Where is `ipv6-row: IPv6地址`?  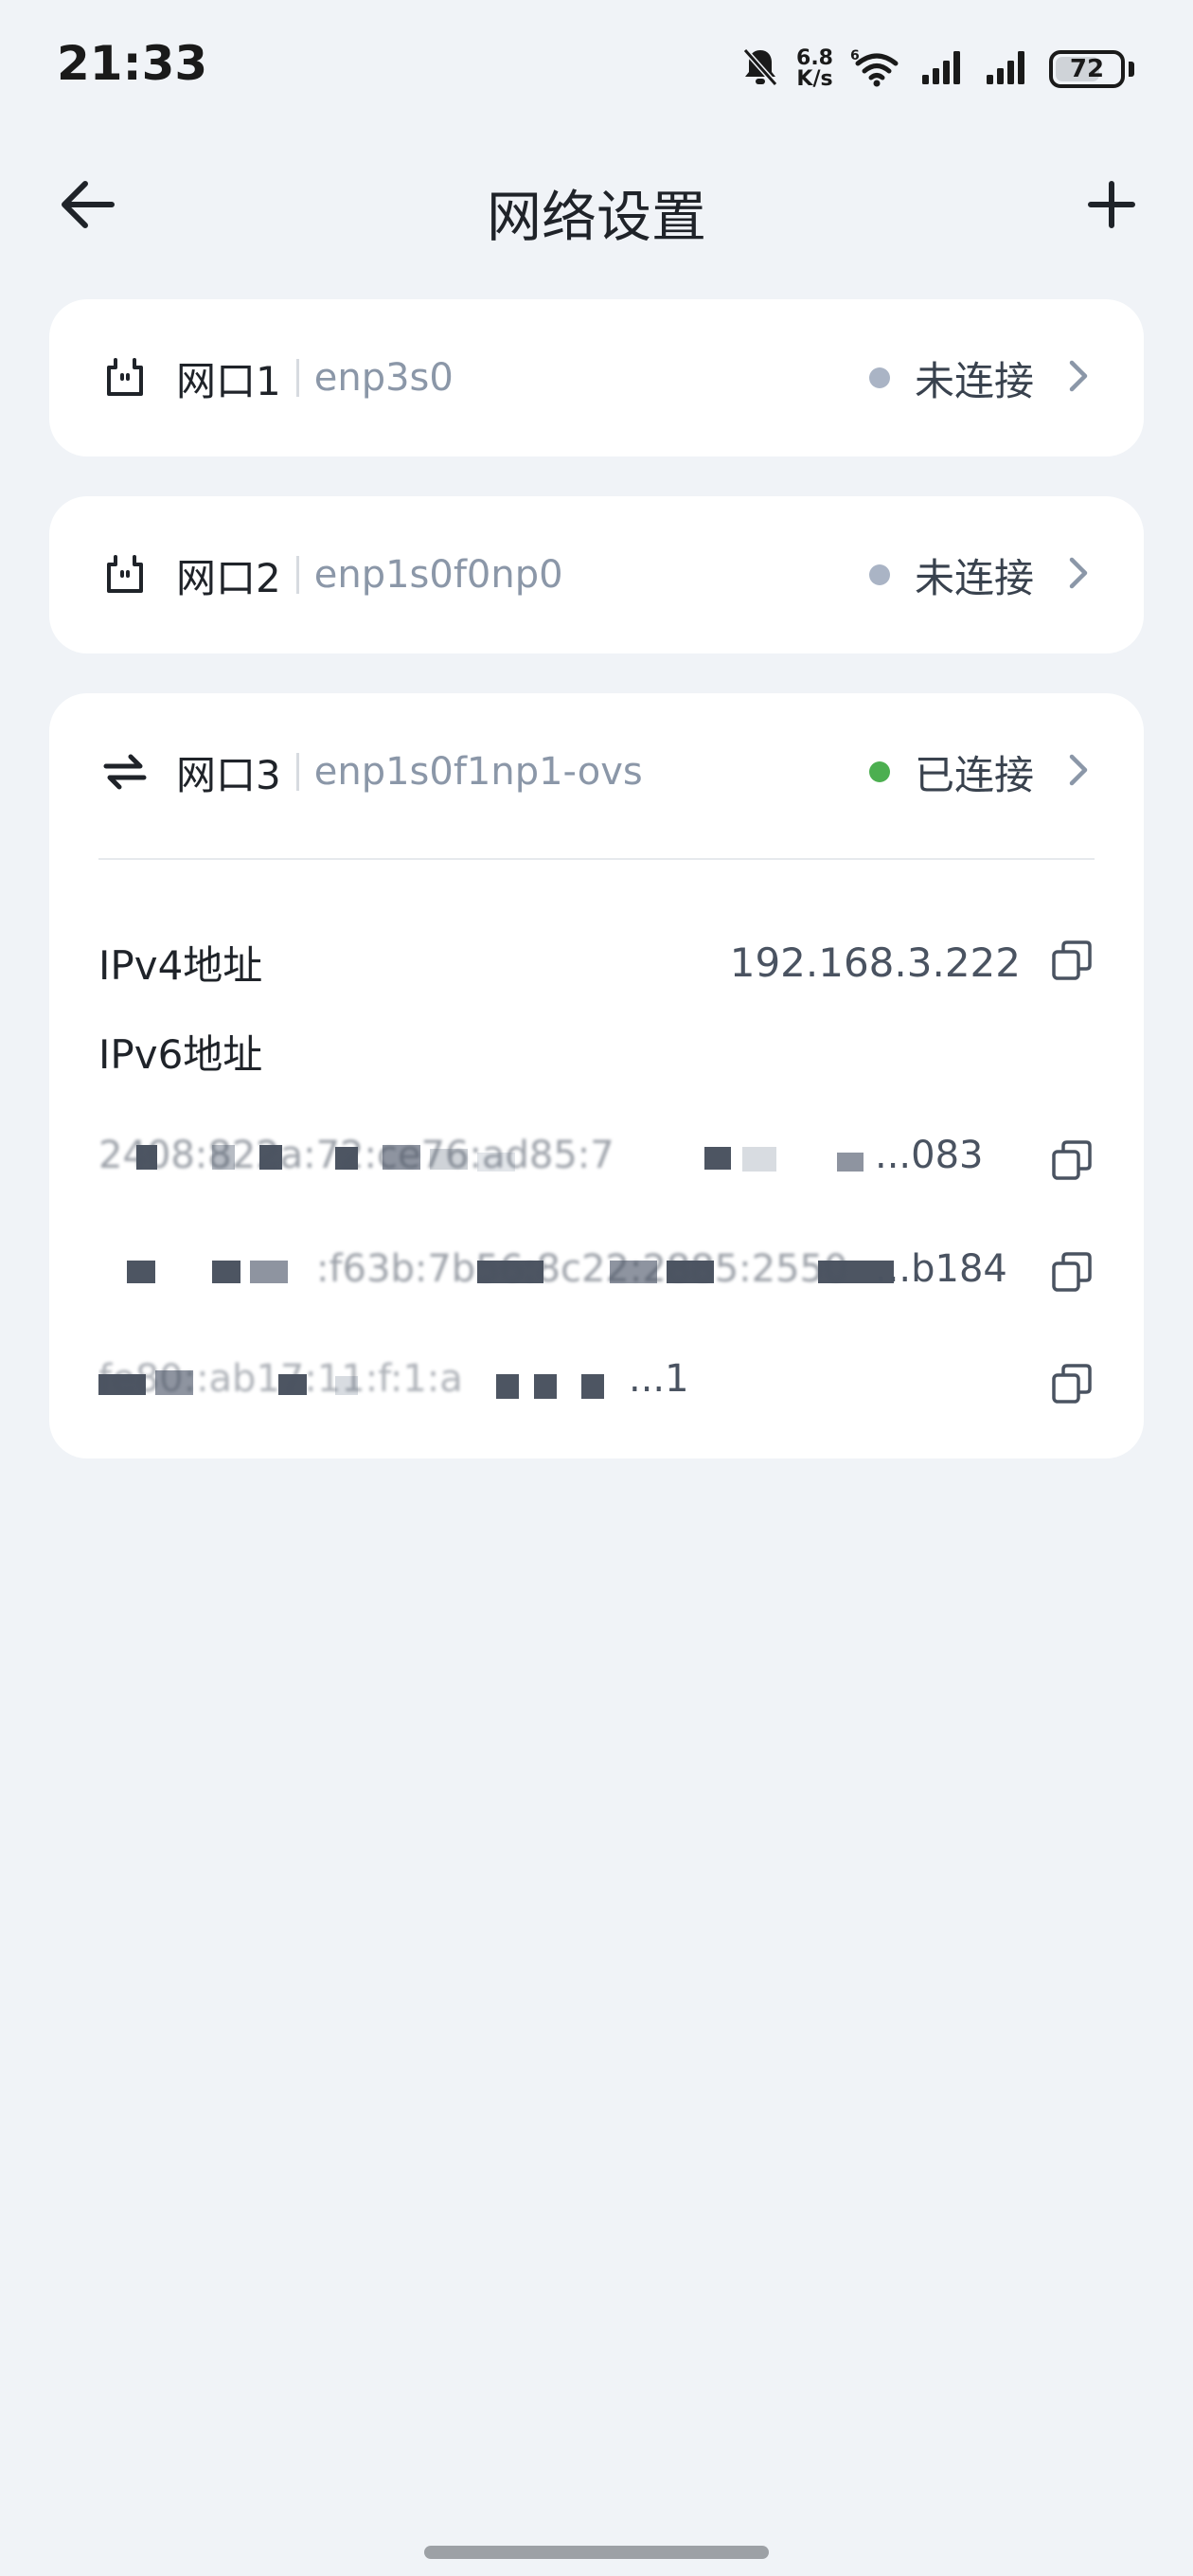
ipv6-row: IPv6地址 is located at coordinates (596, 1051).